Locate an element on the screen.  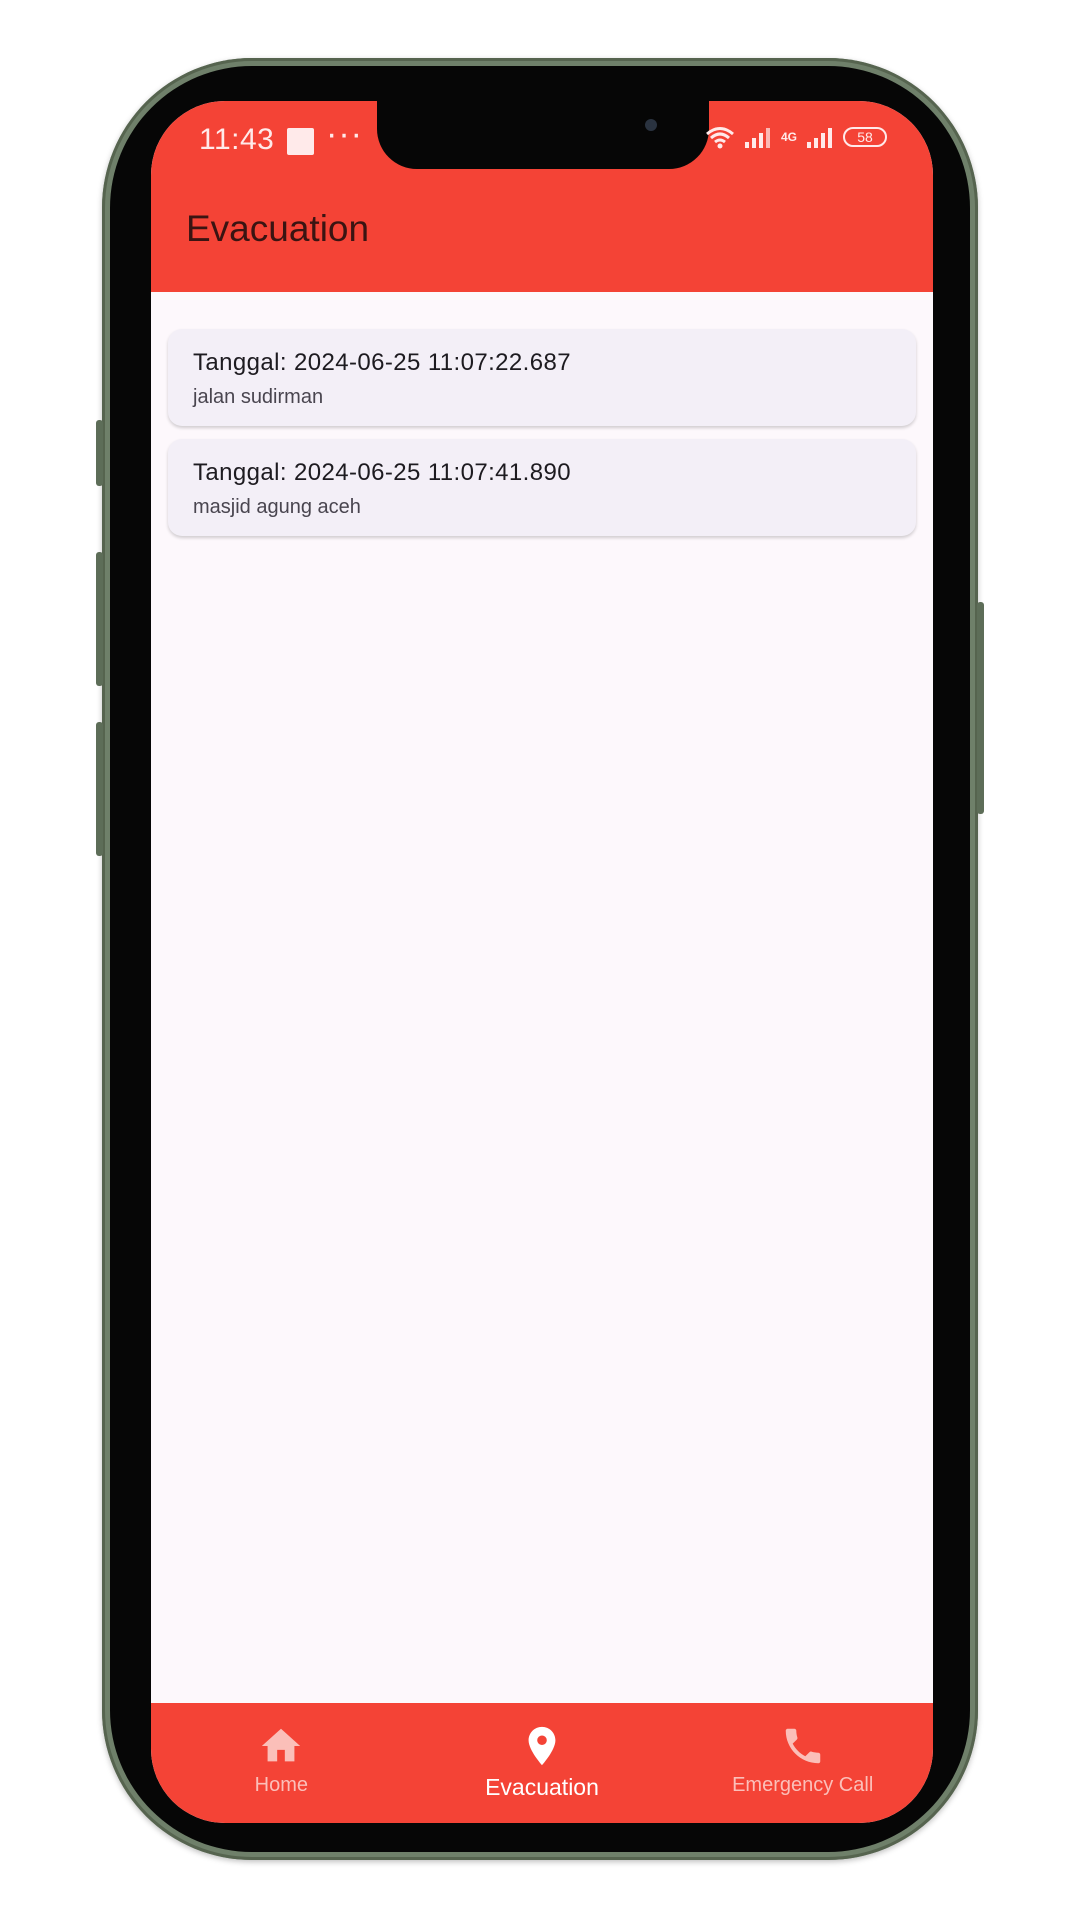
bottom-navigation: Home Evacuation Emergency Call is located at coordinates (542, 1763).